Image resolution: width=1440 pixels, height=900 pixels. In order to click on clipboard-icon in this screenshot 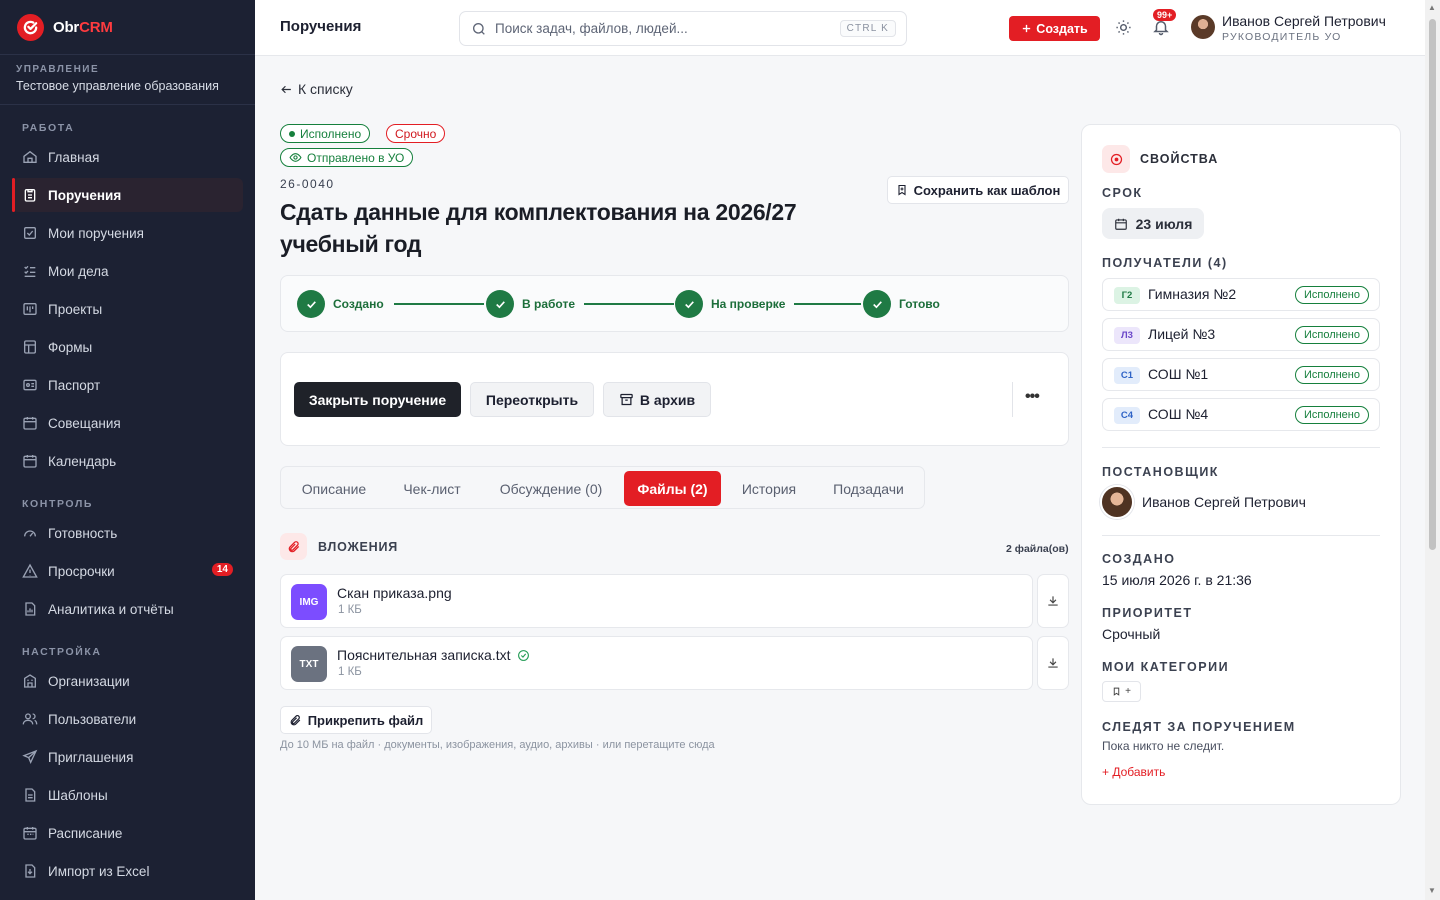, I will do `click(30, 195)`.